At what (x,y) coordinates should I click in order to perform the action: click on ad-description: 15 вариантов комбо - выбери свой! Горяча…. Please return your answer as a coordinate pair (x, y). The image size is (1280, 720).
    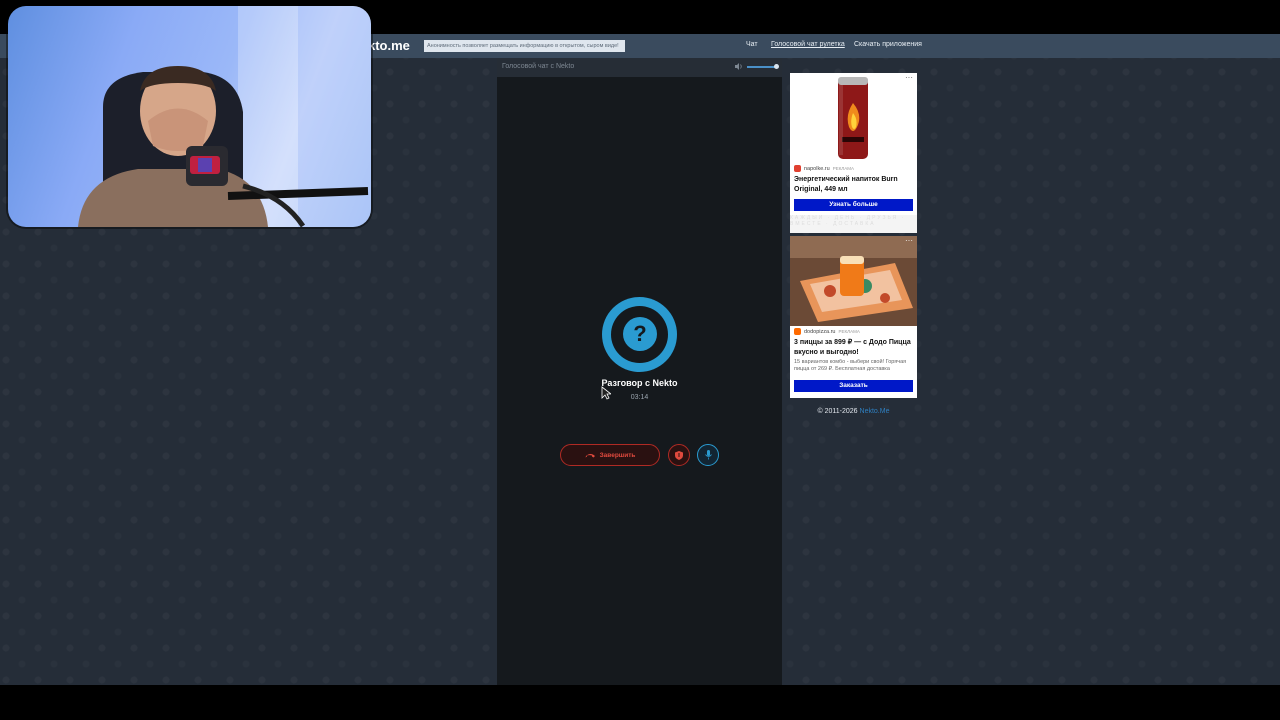
    Looking at the image, I should click on (850, 365).